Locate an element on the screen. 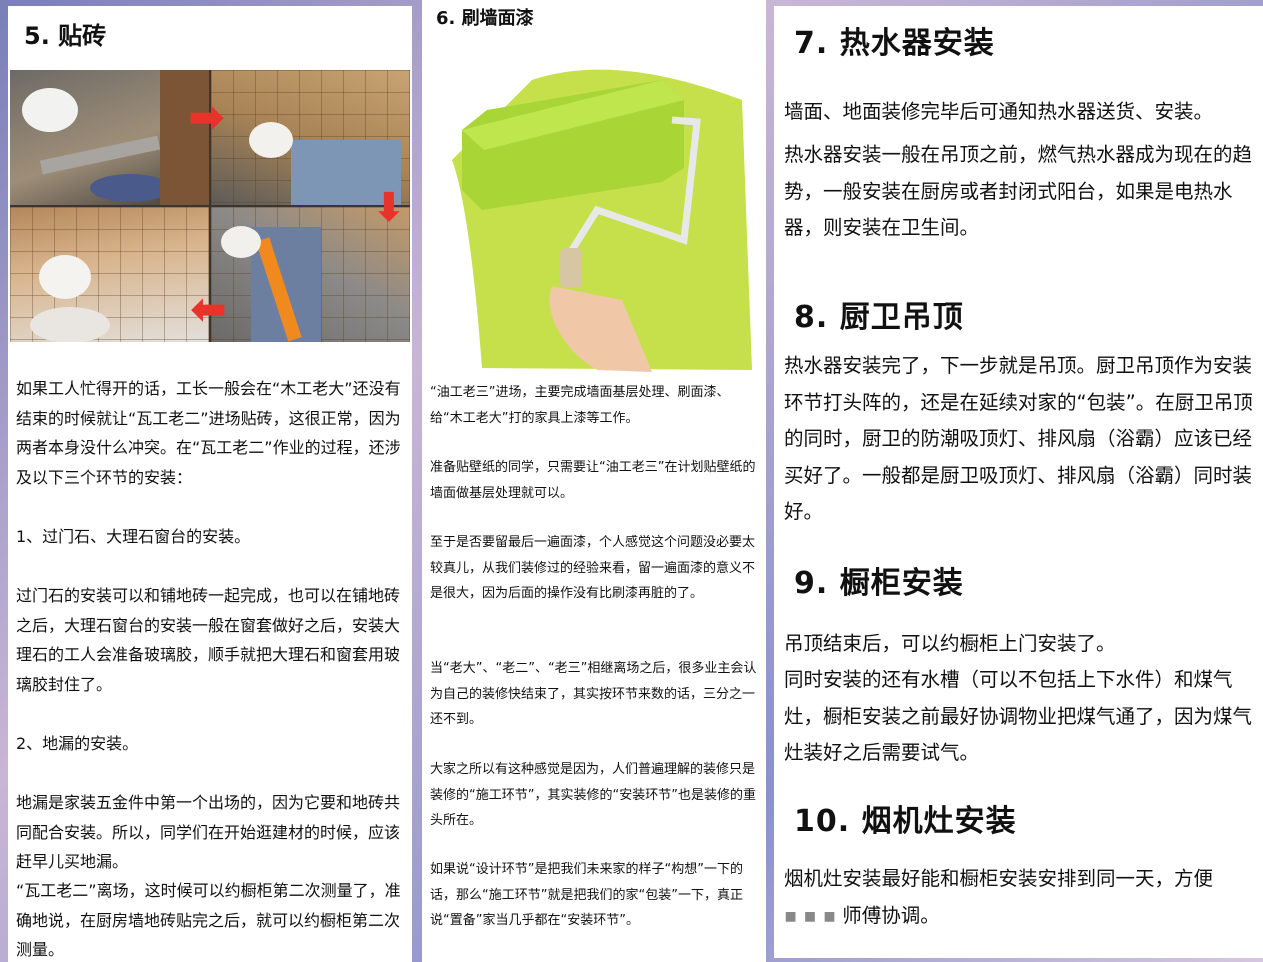  paragraph: 准备贴壁纸的同学，只需要让“油工老三”在计划贴壁纸的墙面做基层处理就可以。 is located at coordinates (593, 480).